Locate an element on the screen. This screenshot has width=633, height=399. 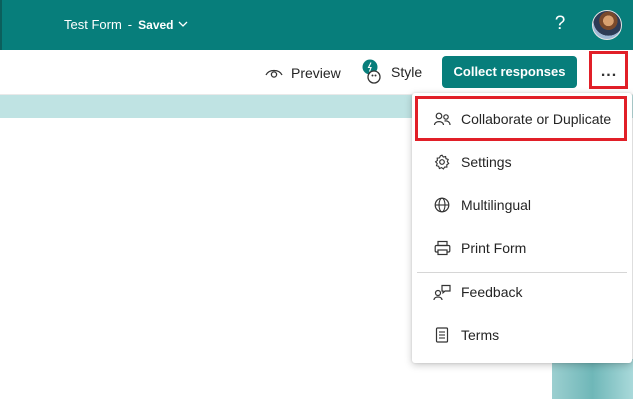
document-icon is located at coordinates (442, 335).